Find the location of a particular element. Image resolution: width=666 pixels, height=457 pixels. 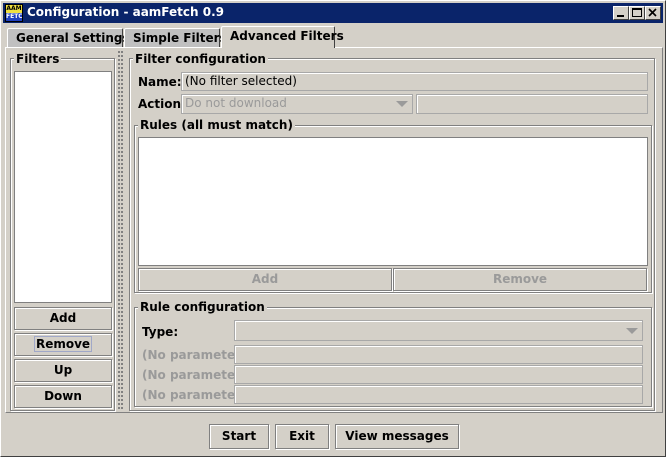

name-label: Name: is located at coordinates (160, 82).